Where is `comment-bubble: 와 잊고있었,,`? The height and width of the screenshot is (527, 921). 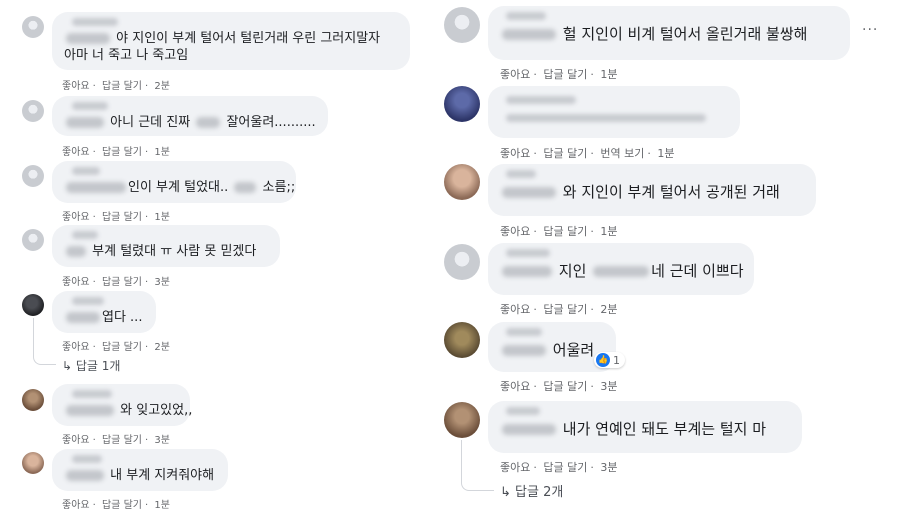 comment-bubble: 와 잊고있었,, is located at coordinates (122, 405).